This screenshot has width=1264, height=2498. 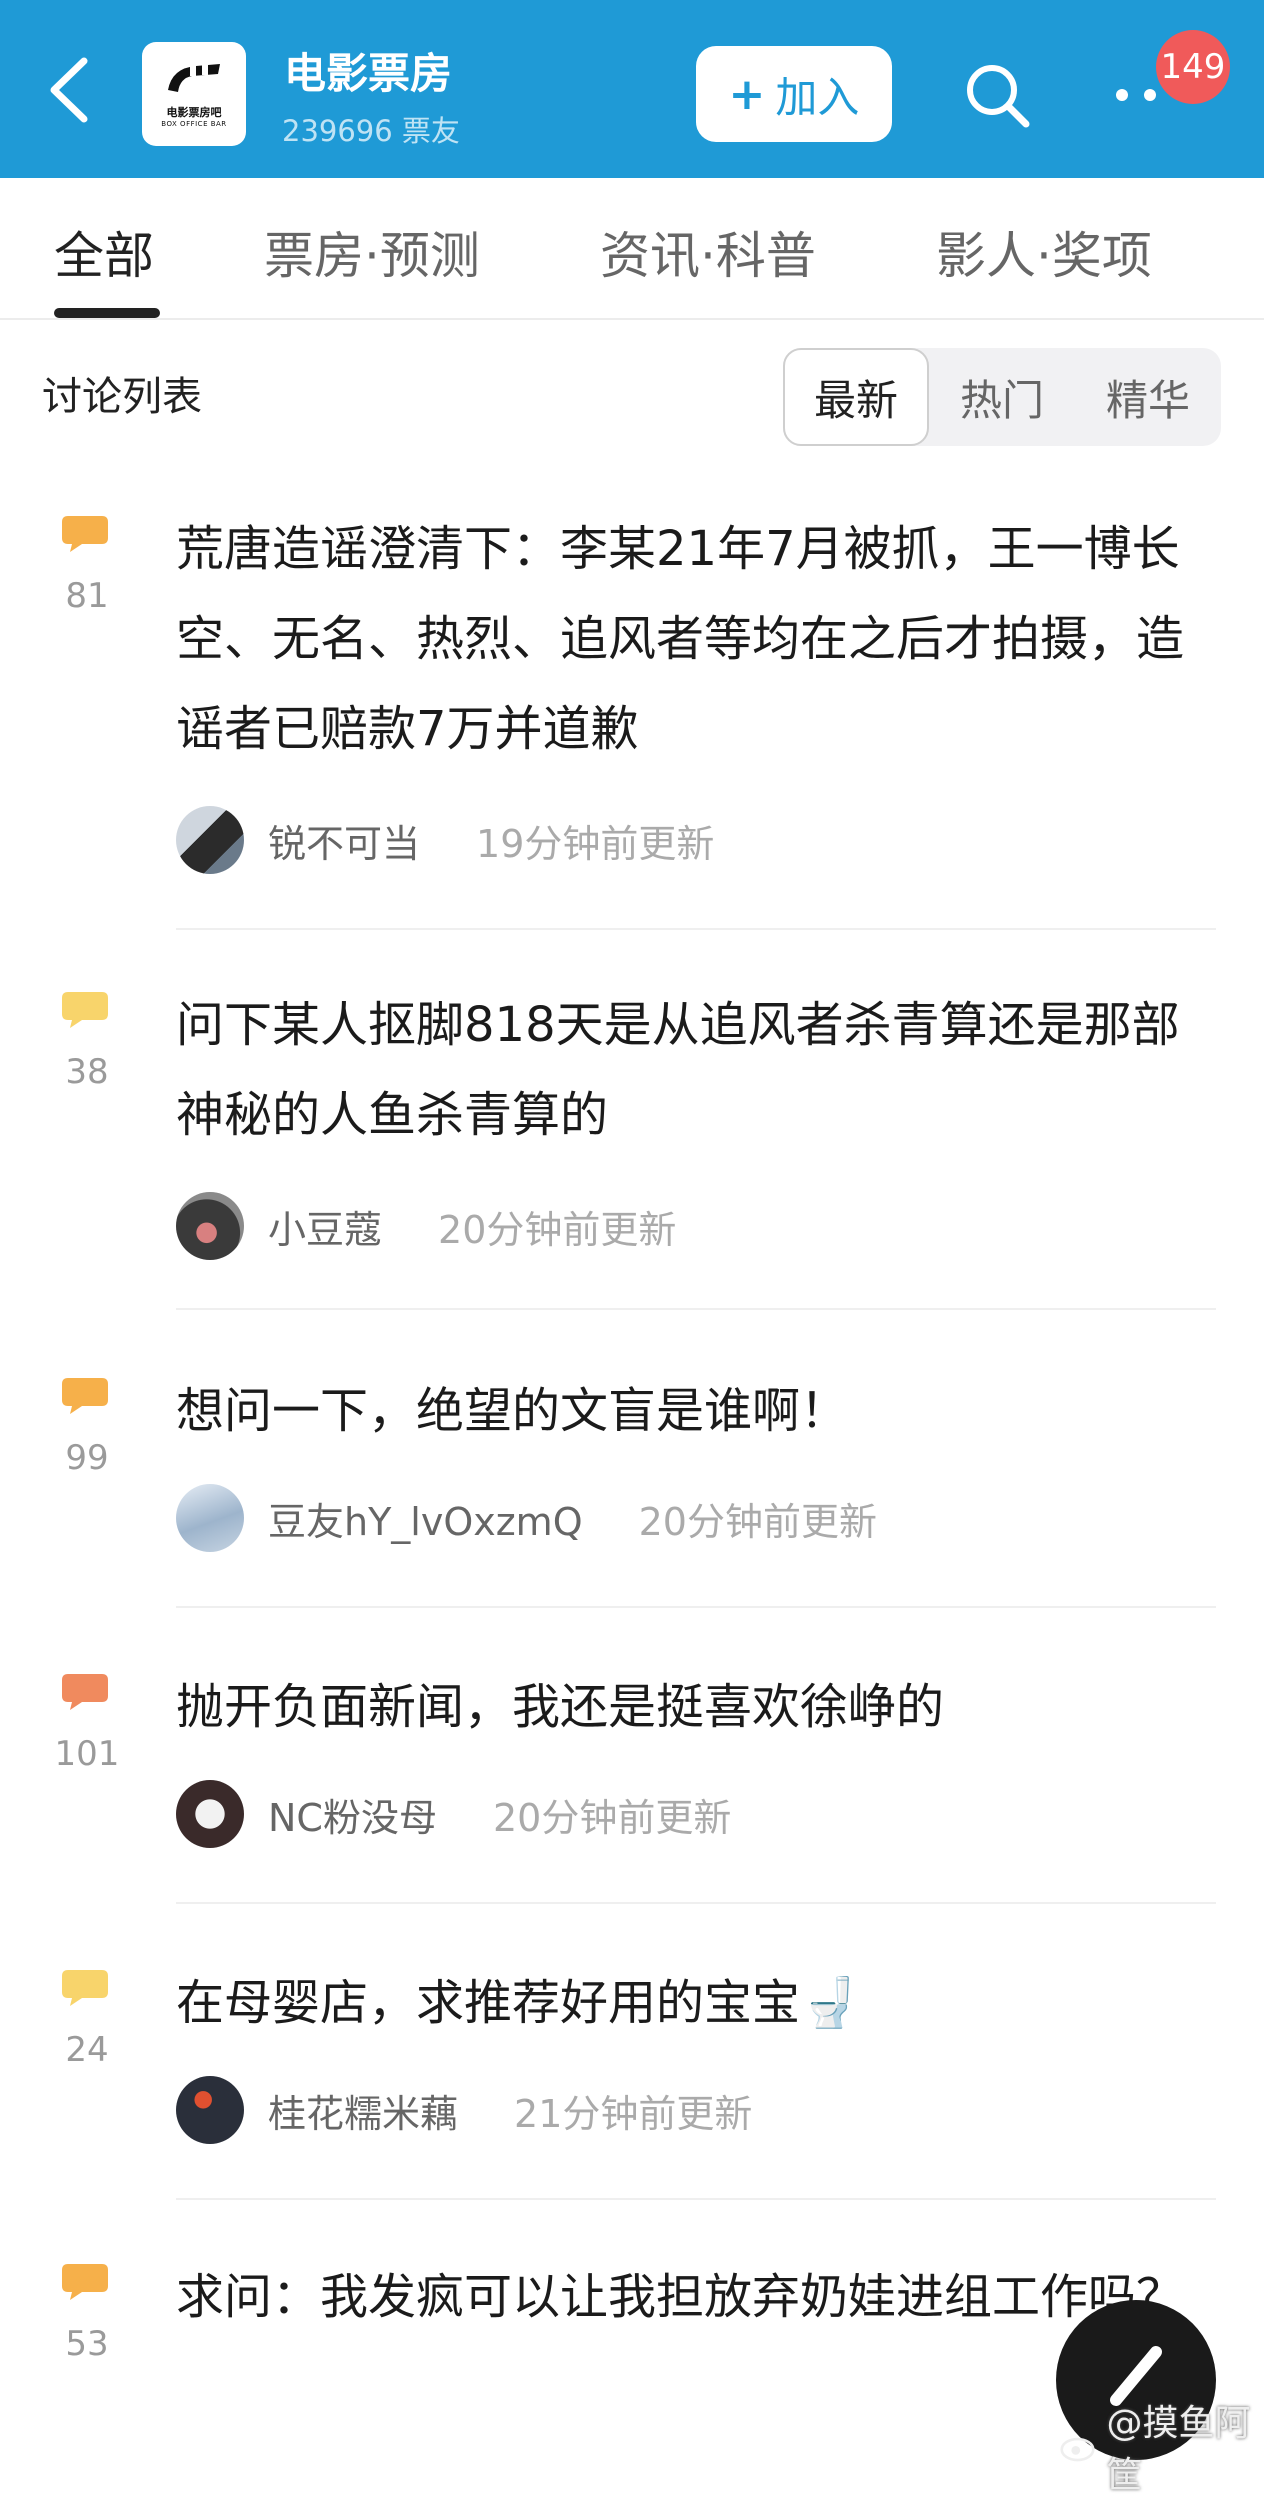 What do you see at coordinates (1044, 252) in the screenshot?
I see `tab-people-awards: 影人·奖项` at bounding box center [1044, 252].